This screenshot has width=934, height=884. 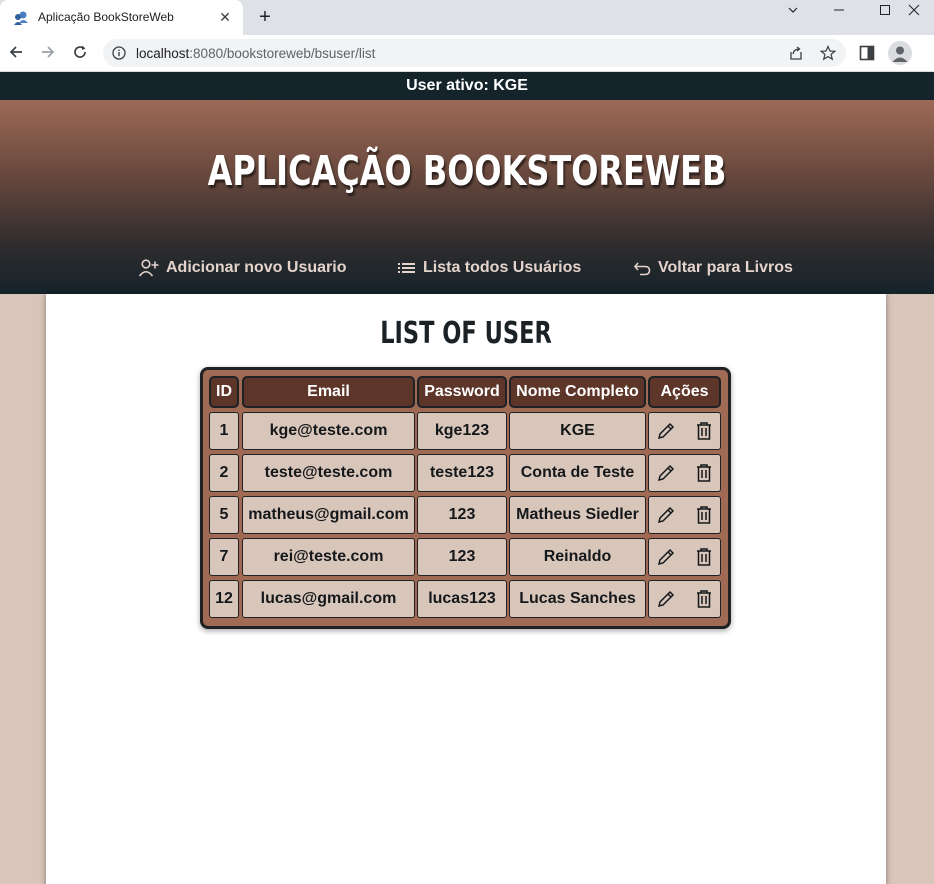 I want to click on table-cell-id: 5, so click(x=224, y=515).